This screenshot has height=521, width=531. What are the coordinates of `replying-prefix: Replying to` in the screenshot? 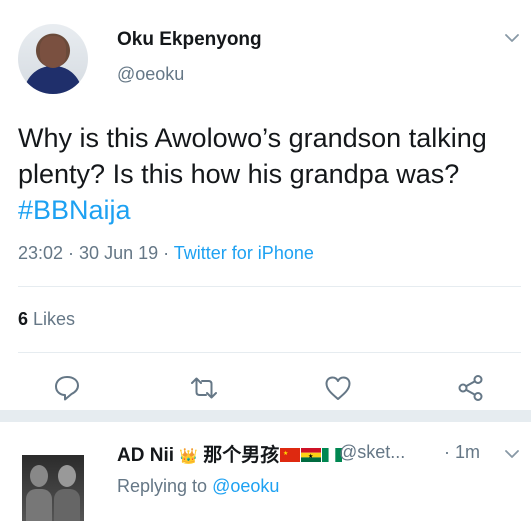 It's located at (165, 486).